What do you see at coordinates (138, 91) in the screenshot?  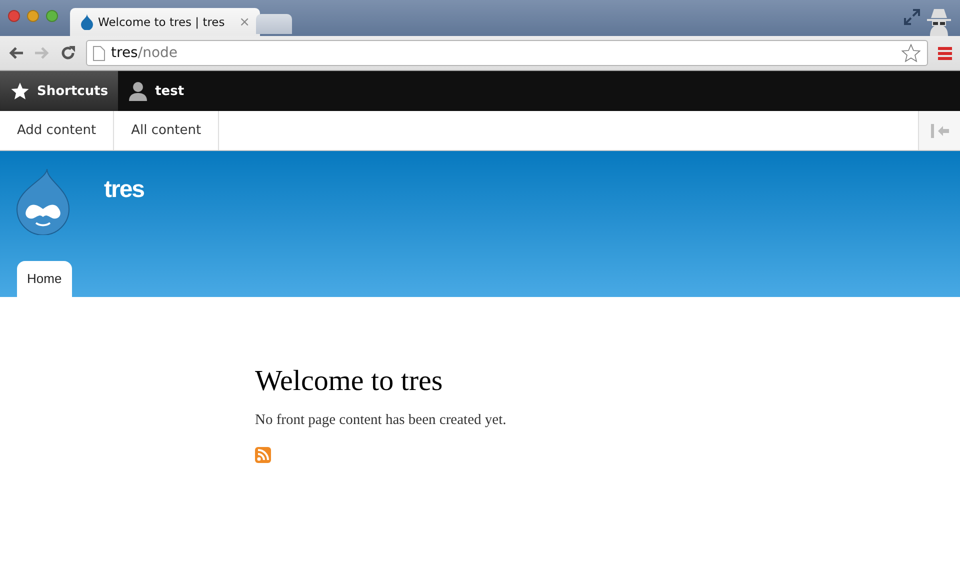 I see `user-icon` at bounding box center [138, 91].